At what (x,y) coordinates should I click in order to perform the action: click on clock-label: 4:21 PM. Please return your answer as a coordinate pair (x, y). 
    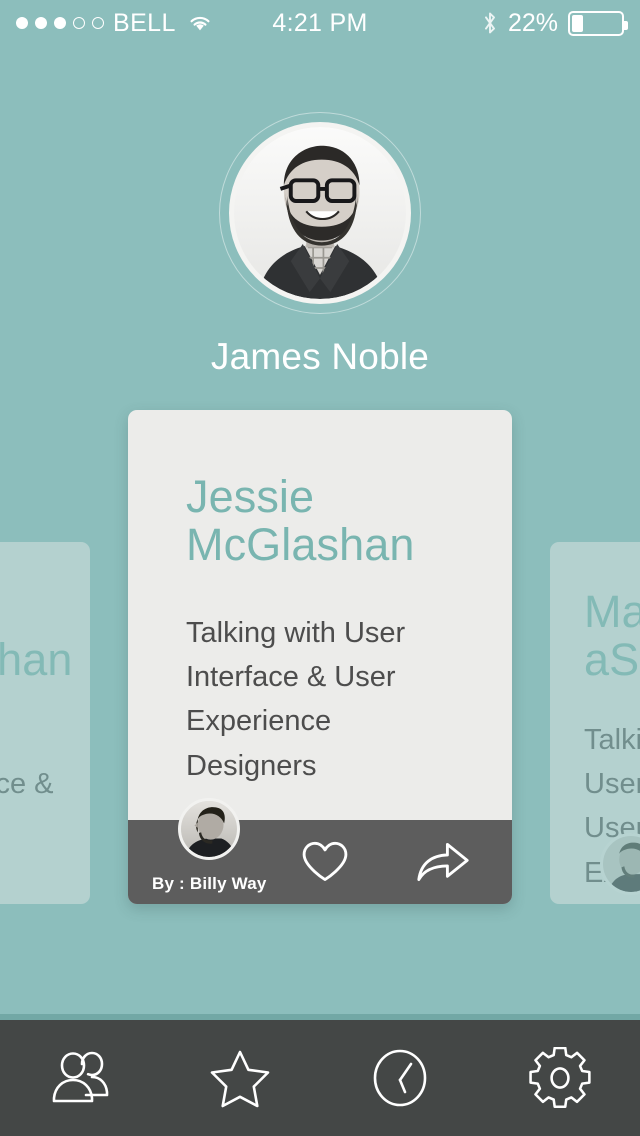
    Looking at the image, I should click on (320, 22).